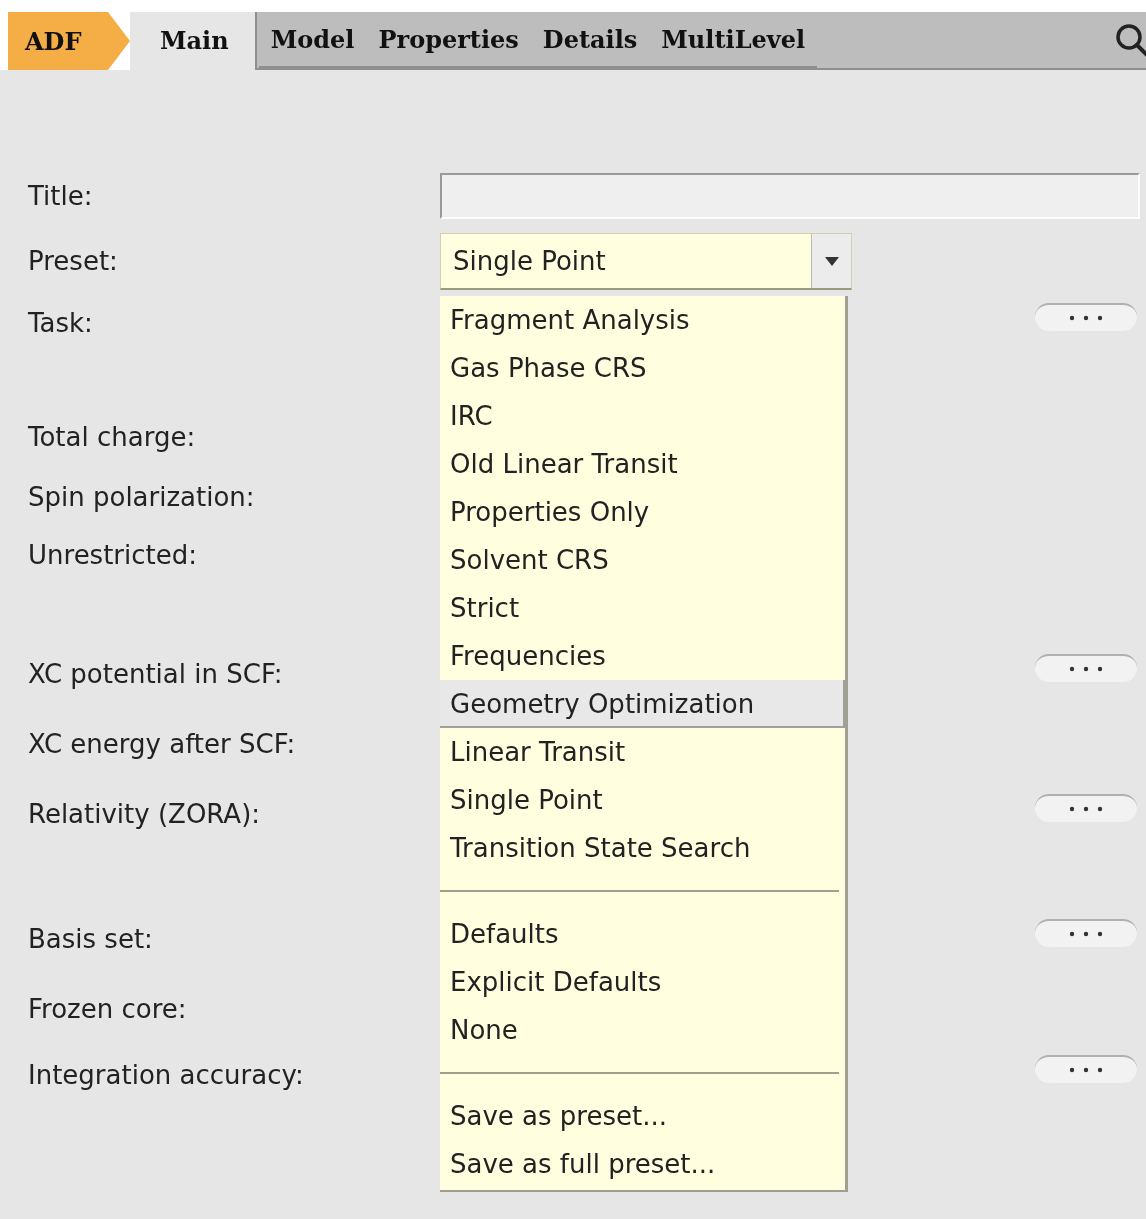 The height and width of the screenshot is (1219, 1146). What do you see at coordinates (61, 196) in the screenshot?
I see `field-label: Title:` at bounding box center [61, 196].